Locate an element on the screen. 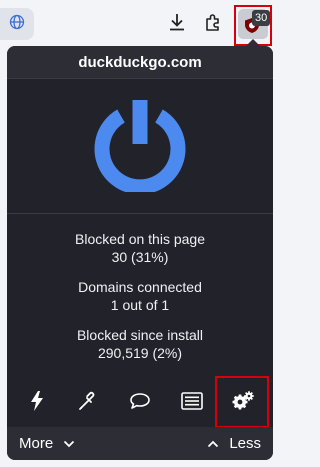 The width and height of the screenshot is (320, 467). more-label: More is located at coordinates (36, 443).